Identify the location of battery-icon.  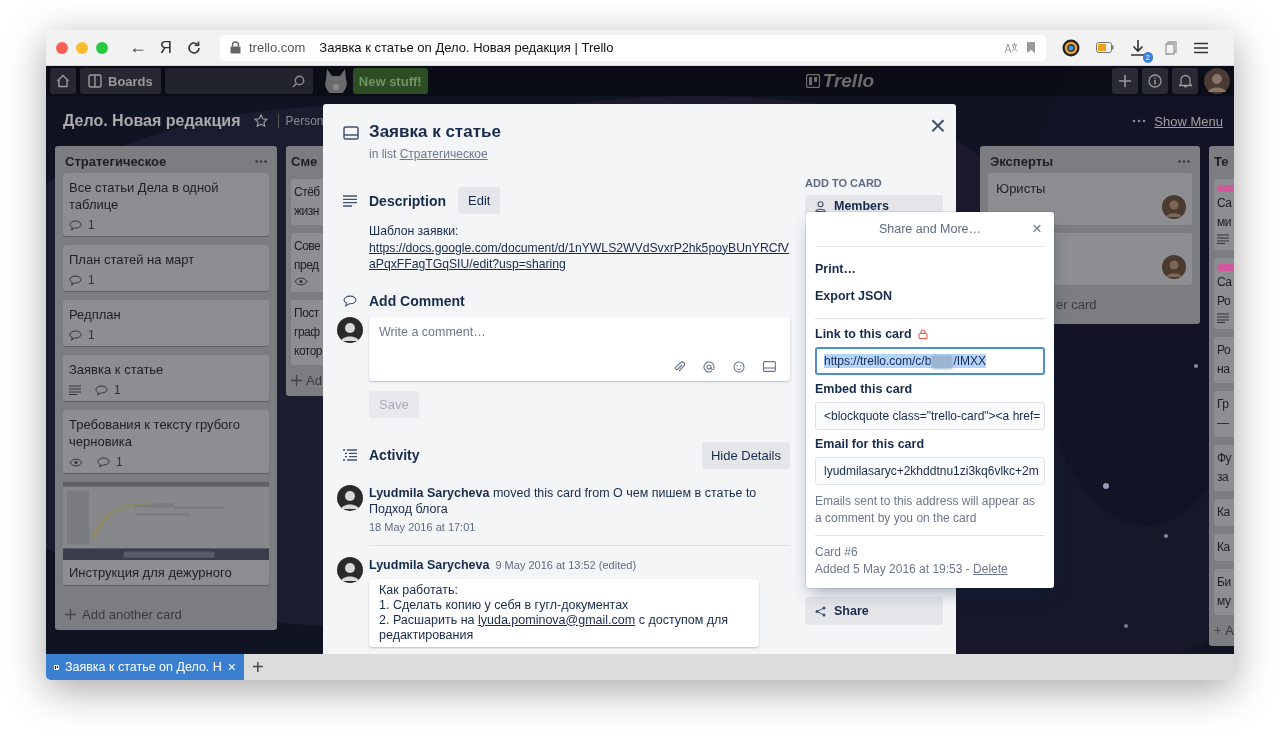
(1105, 47).